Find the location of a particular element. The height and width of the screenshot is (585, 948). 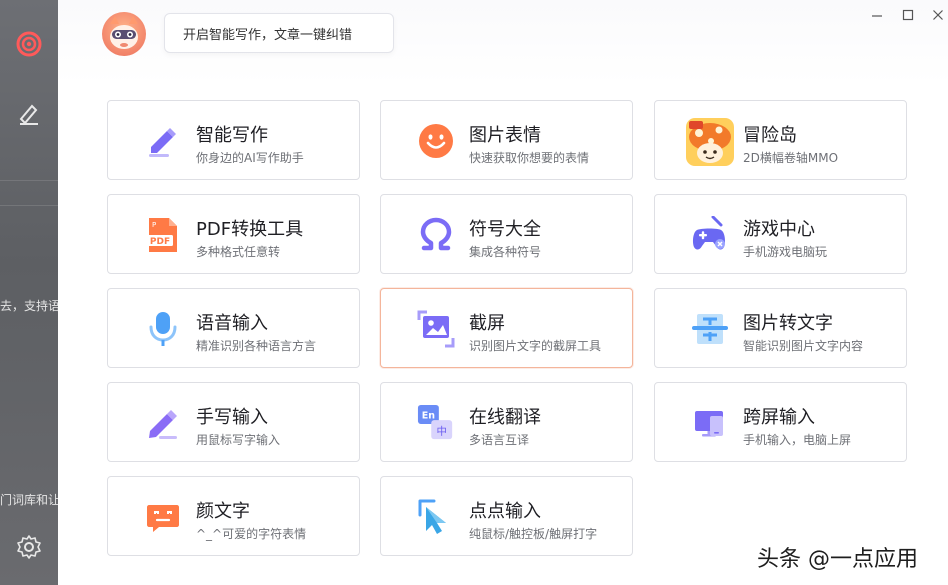

gamepad-icon is located at coordinates (710, 235).